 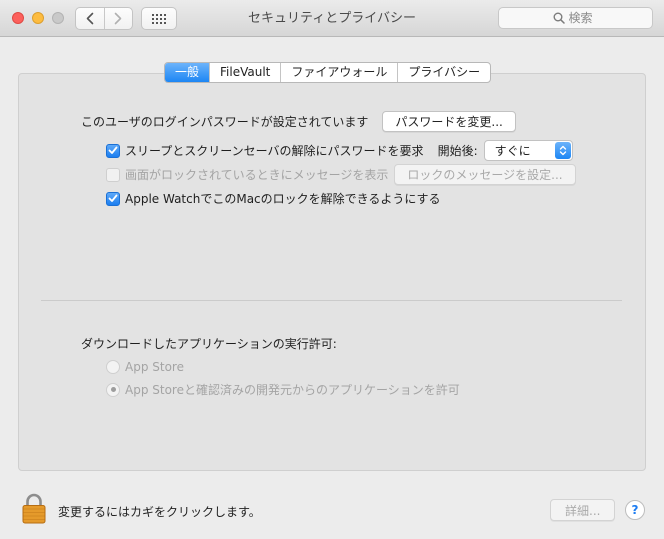 What do you see at coordinates (154, 367) in the screenshot?
I see `radio-app-store-label: App Store` at bounding box center [154, 367].